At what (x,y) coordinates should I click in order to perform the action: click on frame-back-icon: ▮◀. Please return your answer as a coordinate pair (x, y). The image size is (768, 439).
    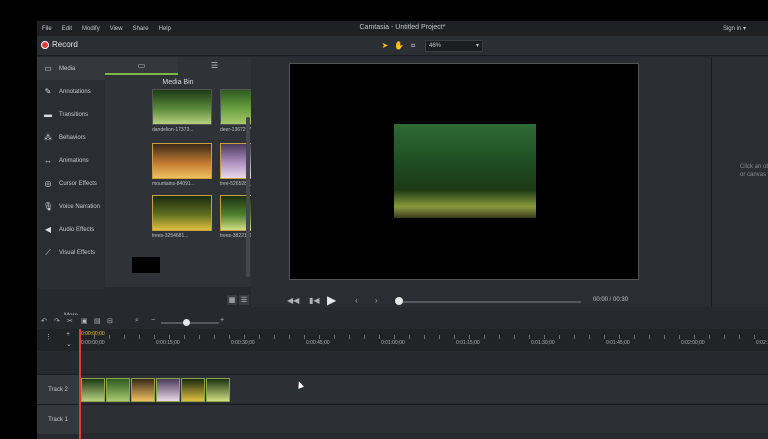
    Looking at the image, I should click on (314, 300).